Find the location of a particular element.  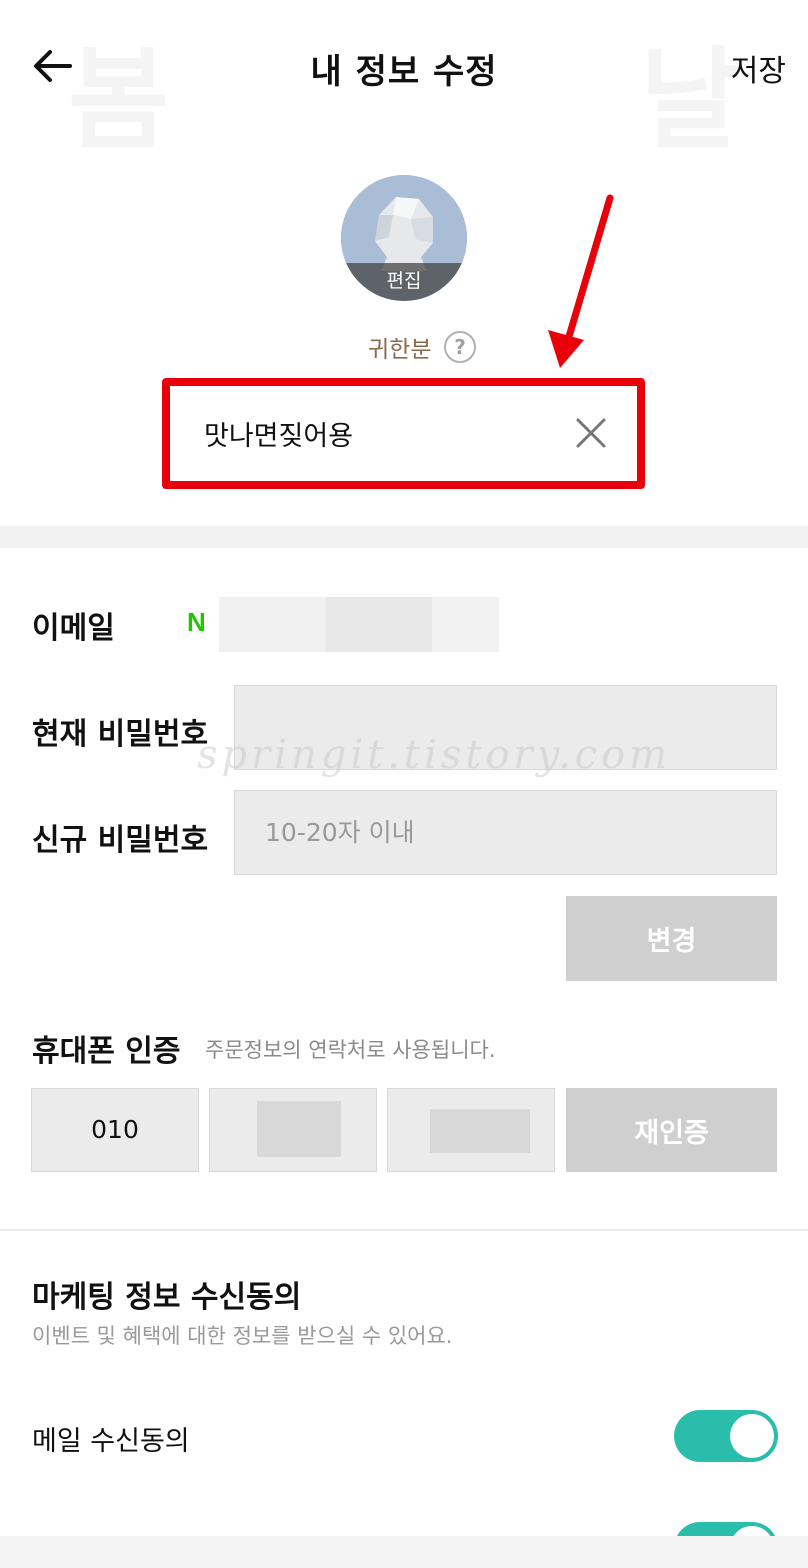

phone-last-field is located at coordinates (471, 1130).